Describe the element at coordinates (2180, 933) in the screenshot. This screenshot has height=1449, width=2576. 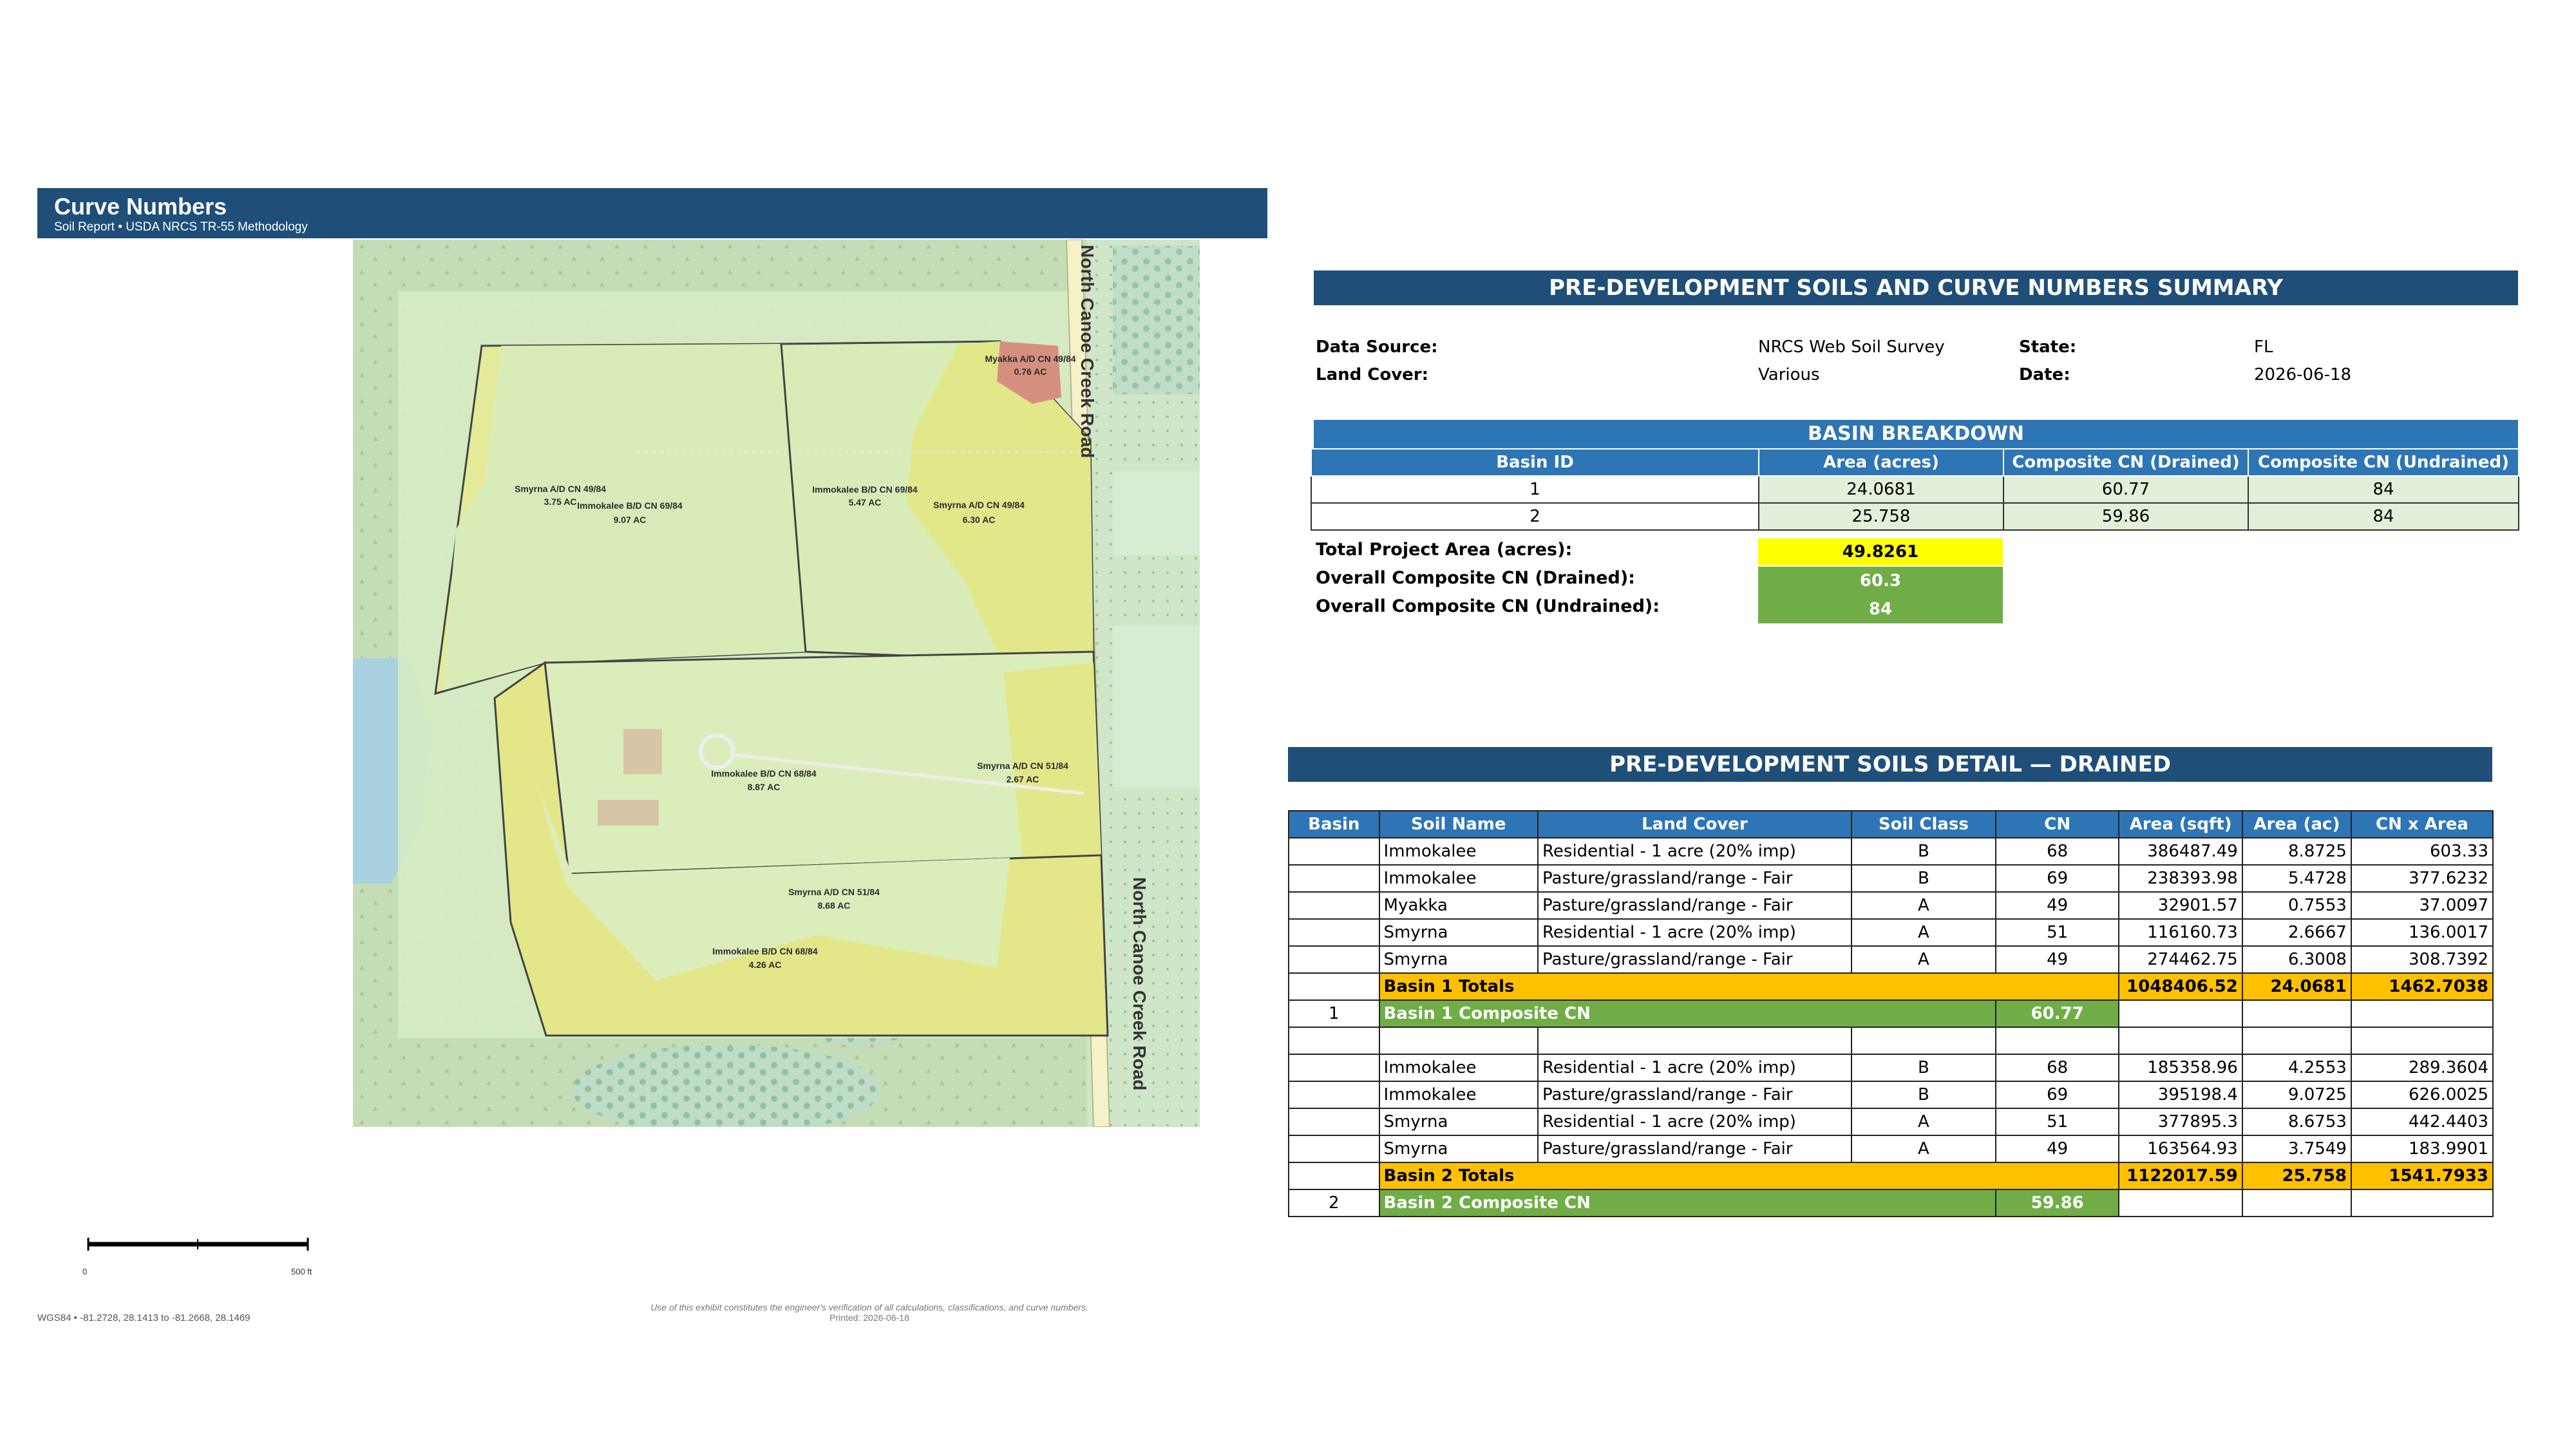
I see `area-sqft-cell: 116160.73` at that location.